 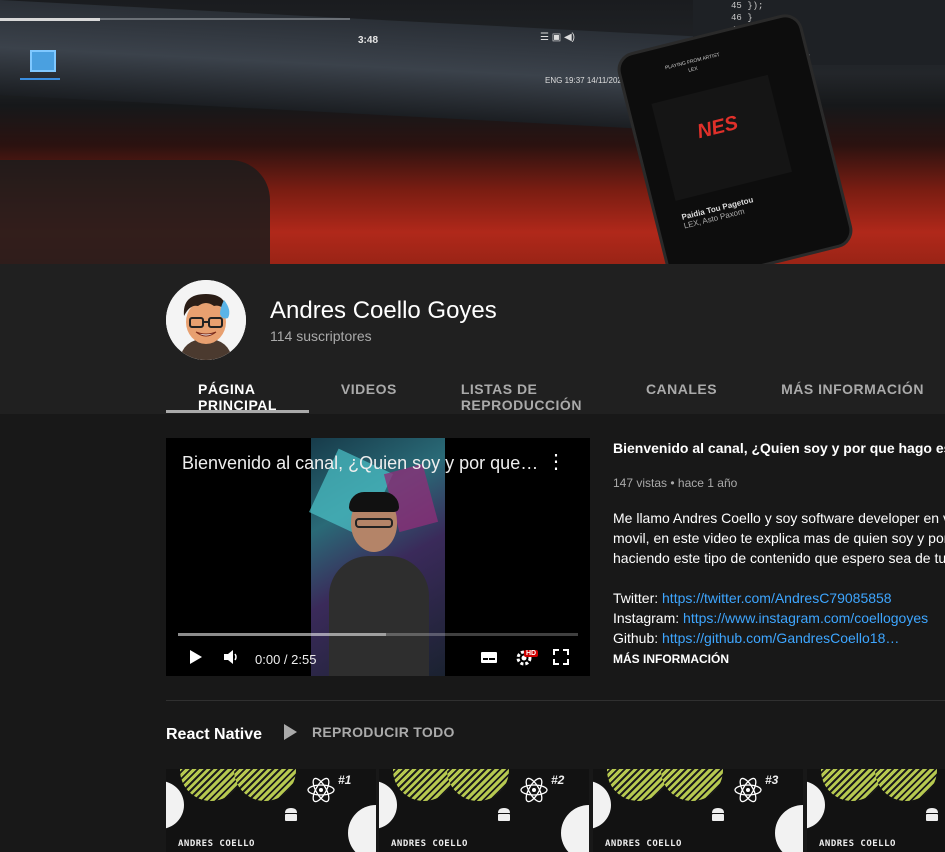 What do you see at coordinates (719, 212) in the screenshot?
I see `phone-song-title: Paidia Tou Pagetou LEX, Asto Paxom` at bounding box center [719, 212].